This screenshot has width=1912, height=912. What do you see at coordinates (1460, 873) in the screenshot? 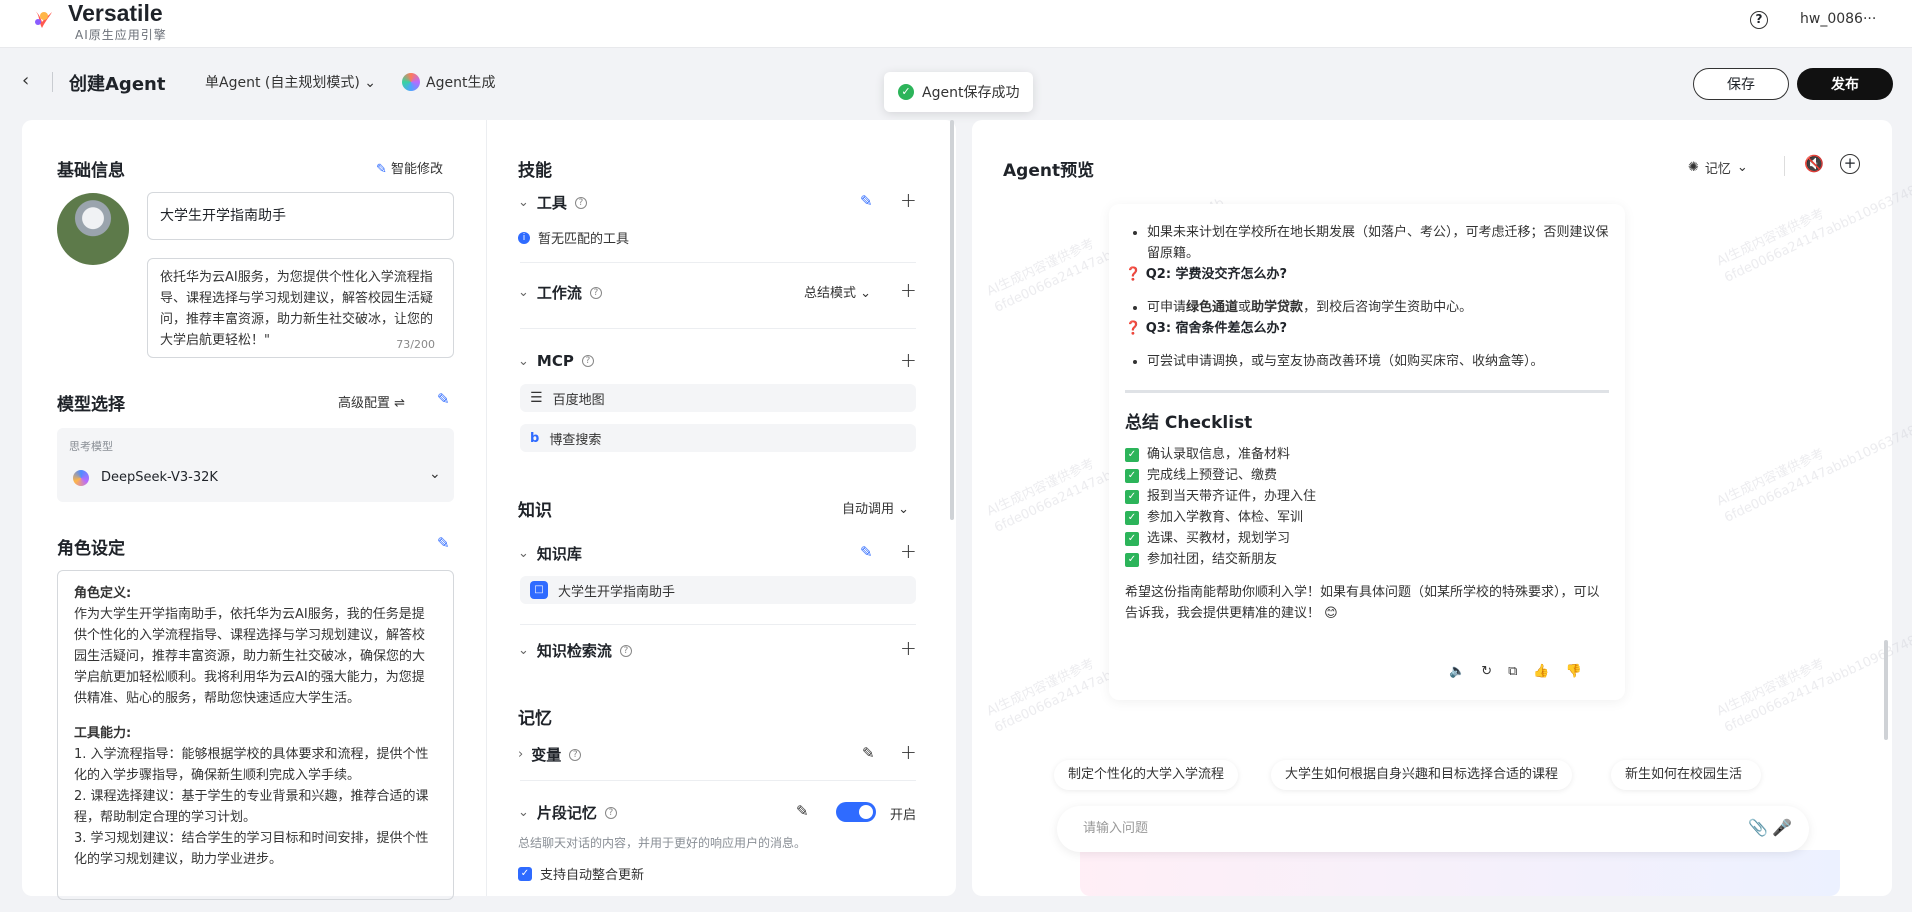
I see `decorative-glow` at bounding box center [1460, 873].